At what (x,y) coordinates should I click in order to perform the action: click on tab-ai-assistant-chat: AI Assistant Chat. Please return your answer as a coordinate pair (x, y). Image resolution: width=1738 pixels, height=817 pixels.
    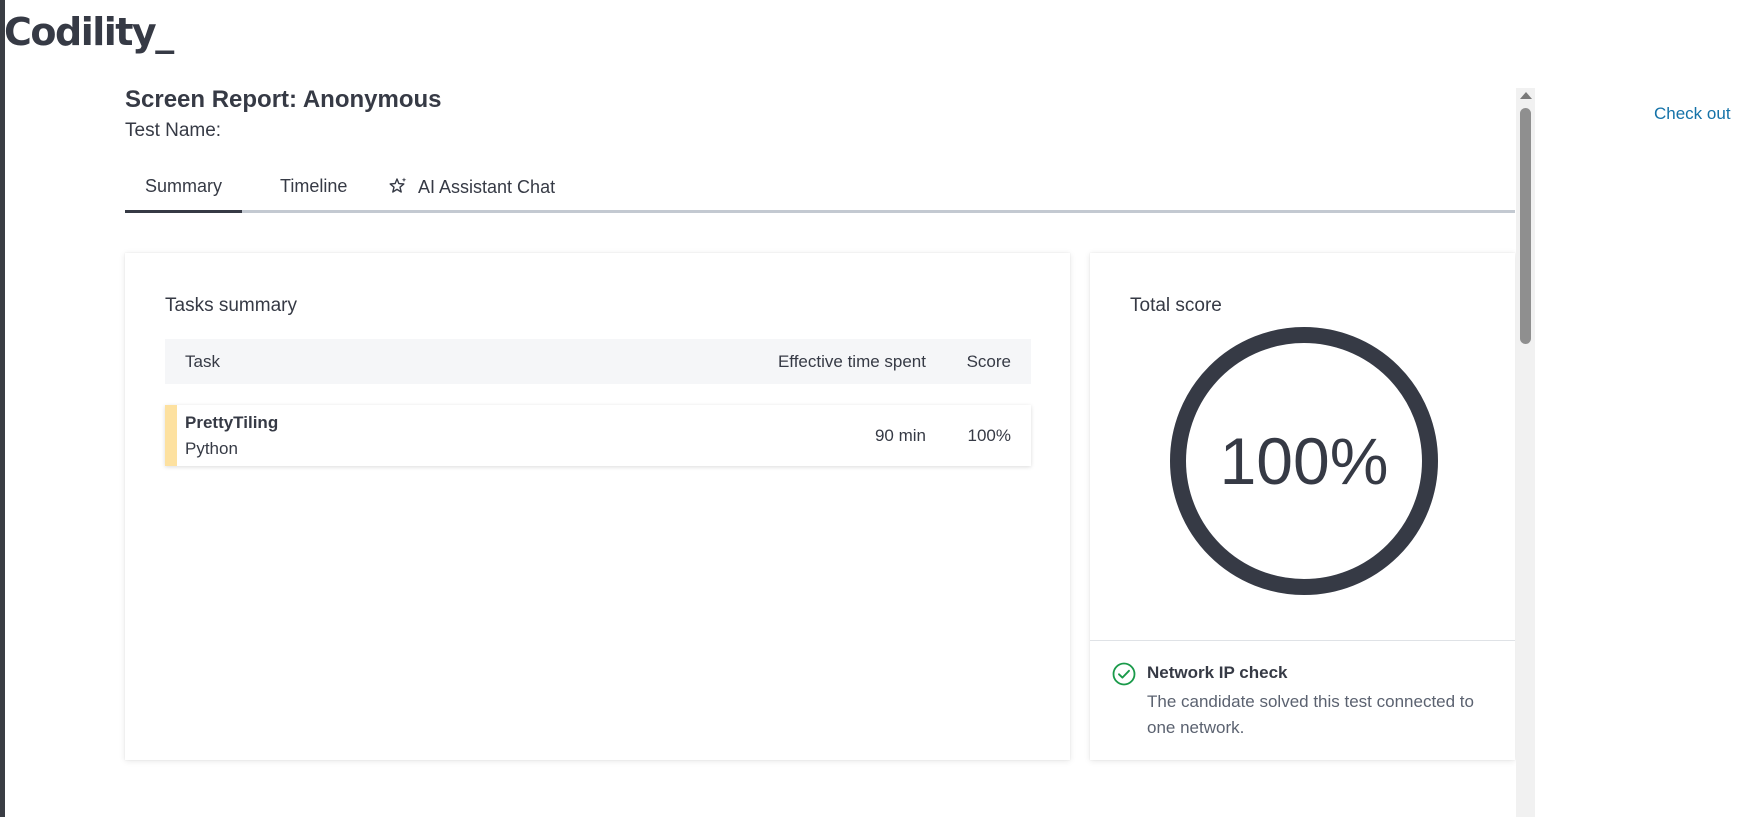
    Looking at the image, I should click on (471, 191).